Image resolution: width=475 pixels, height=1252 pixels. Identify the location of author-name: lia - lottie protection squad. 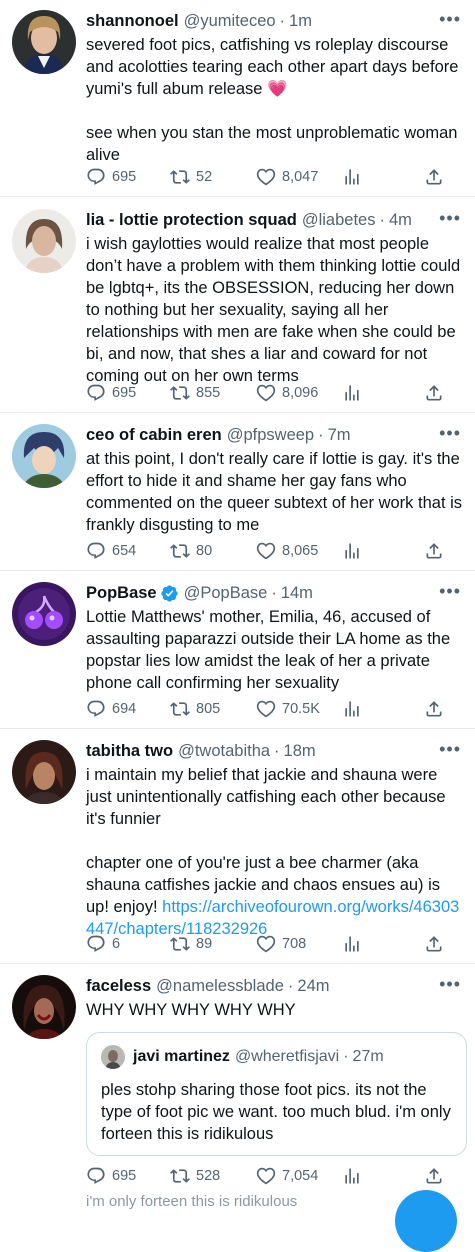
(191, 220).